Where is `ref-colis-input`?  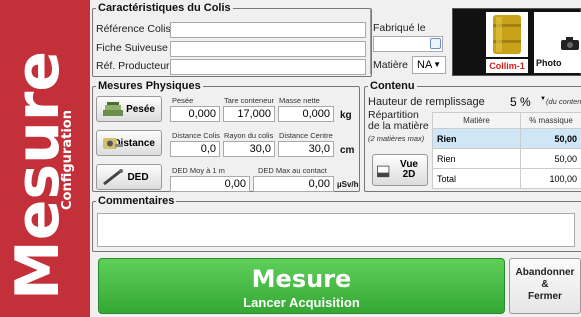
ref-colis-input is located at coordinates (268, 30).